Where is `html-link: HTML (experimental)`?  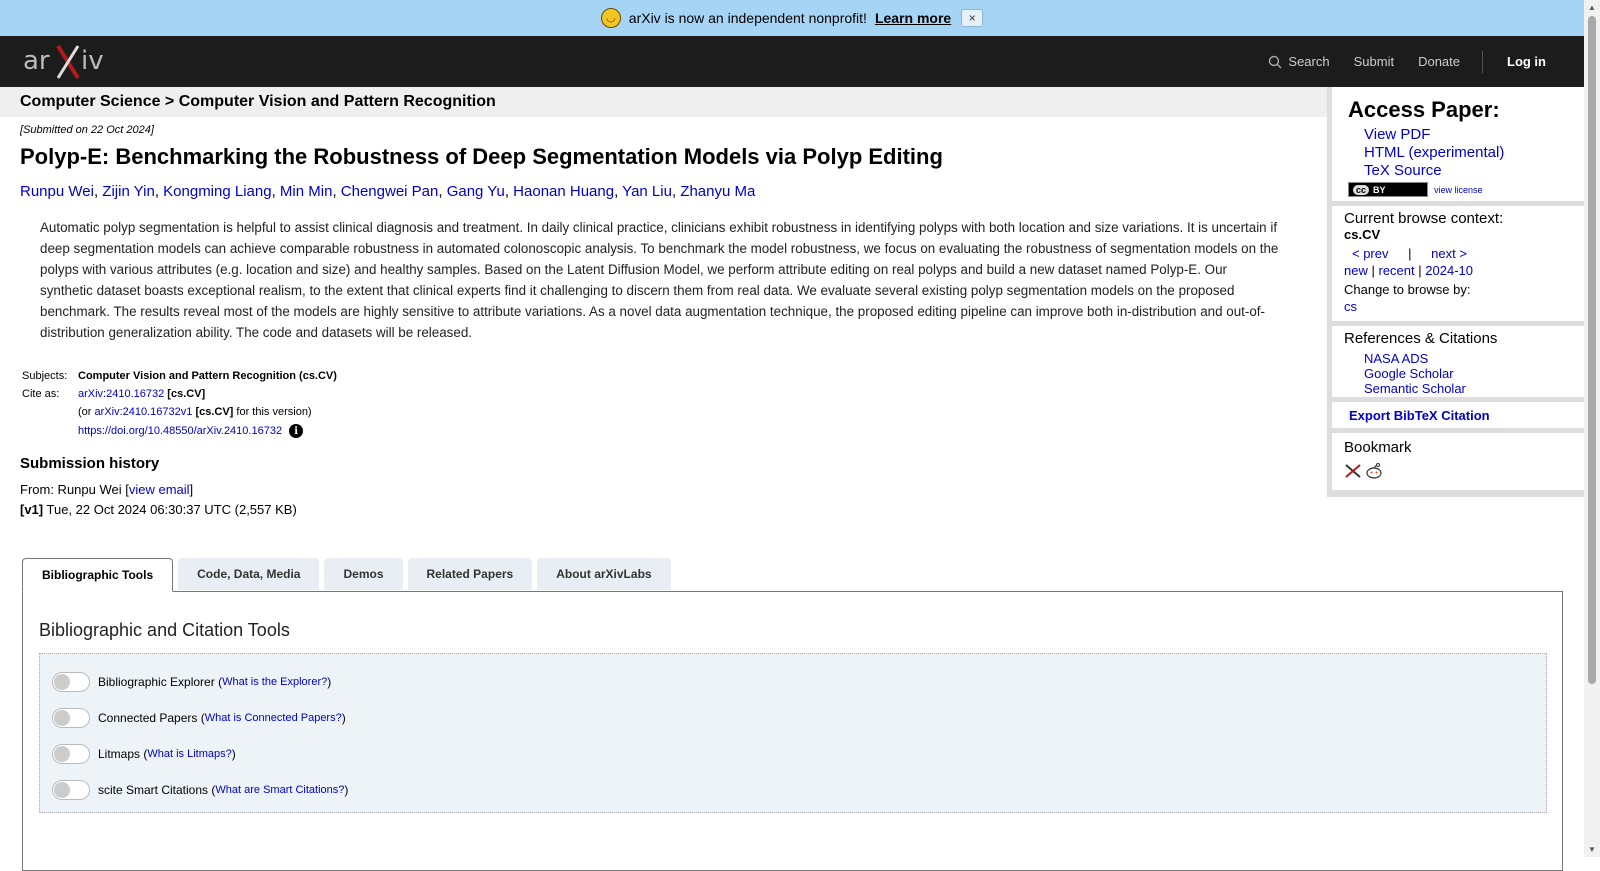 html-link: HTML (experimental) is located at coordinates (1474, 153).